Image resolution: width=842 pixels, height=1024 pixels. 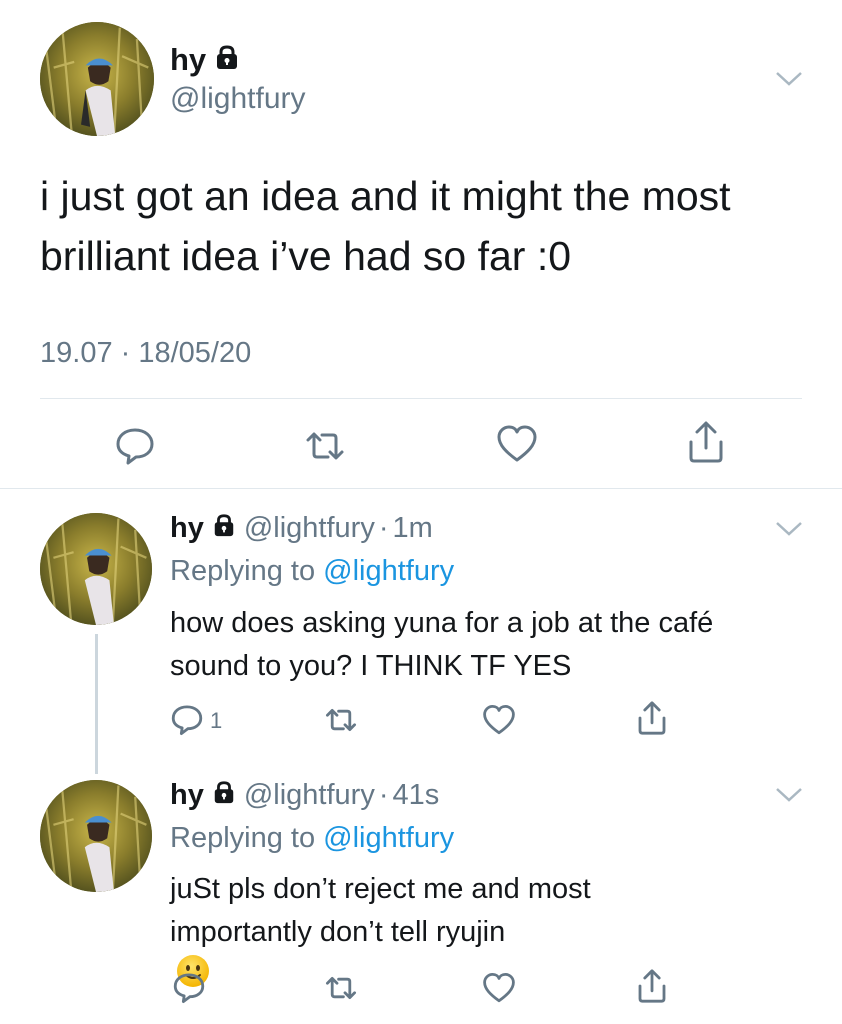 I want to click on timestamp: 19.07 · 18/05/20, so click(x=145, y=353).